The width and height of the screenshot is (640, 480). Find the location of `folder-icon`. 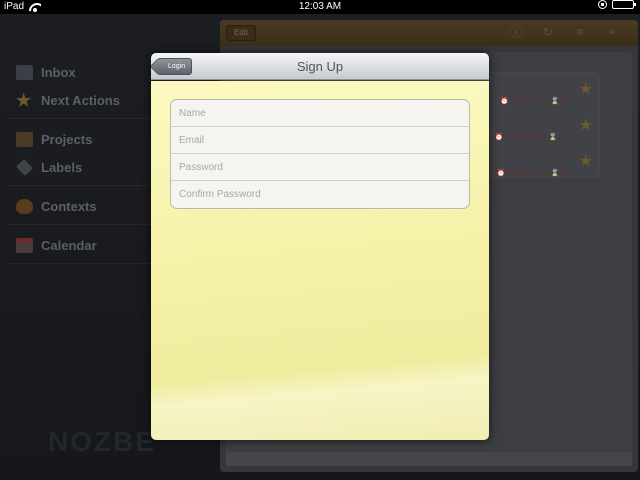

folder-icon is located at coordinates (24, 139).